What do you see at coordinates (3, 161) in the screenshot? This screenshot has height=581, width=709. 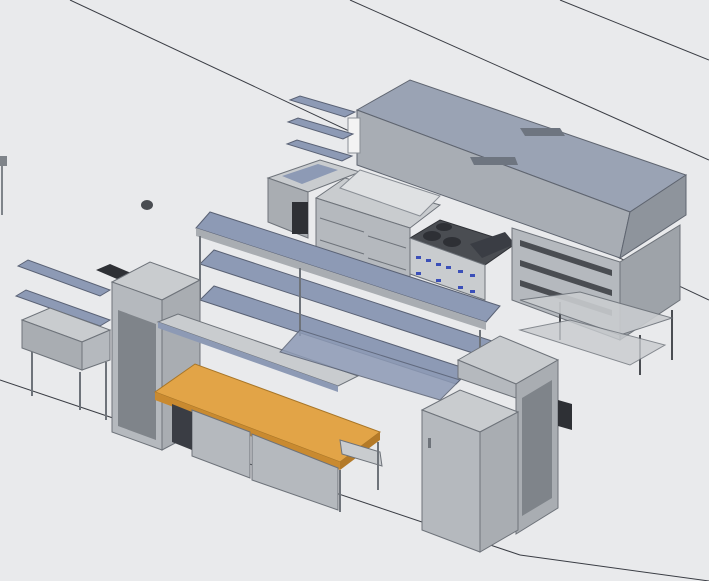 I see `edge-fixture` at bounding box center [3, 161].